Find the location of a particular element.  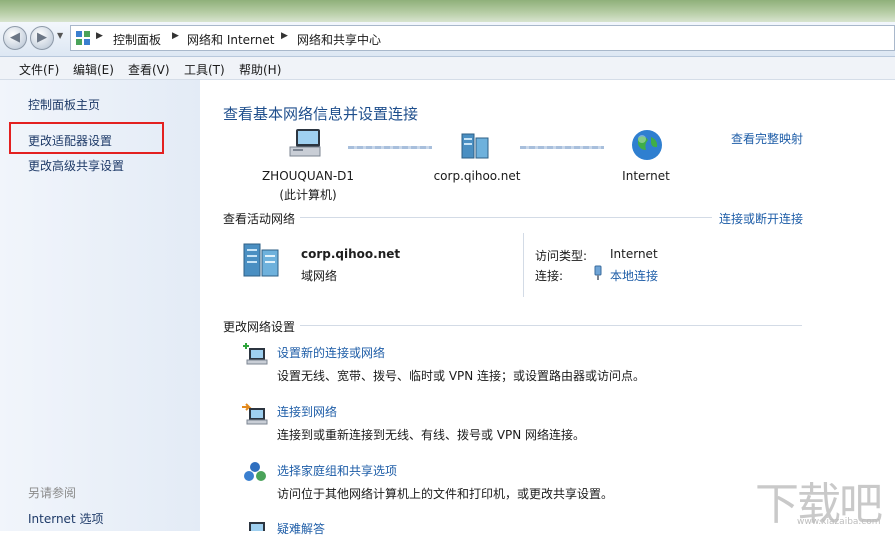

task-homegroup-desc: 访问位于其他网络计算机上的文件和打印机，或更改共享设置。 is located at coordinates (445, 494).